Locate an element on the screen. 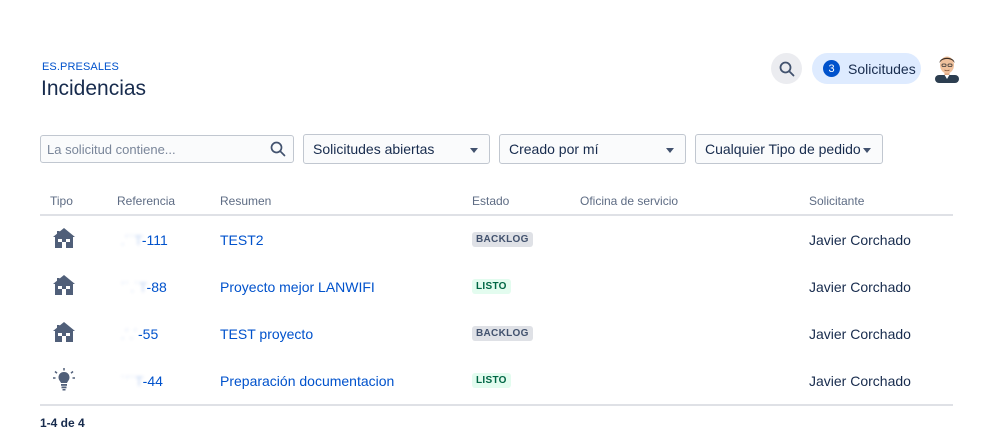  search-button is located at coordinates (786, 68).